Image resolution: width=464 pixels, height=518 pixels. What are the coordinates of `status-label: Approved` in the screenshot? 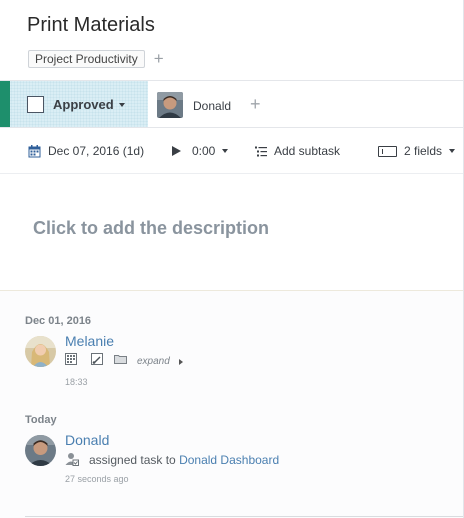 It's located at (83, 104).